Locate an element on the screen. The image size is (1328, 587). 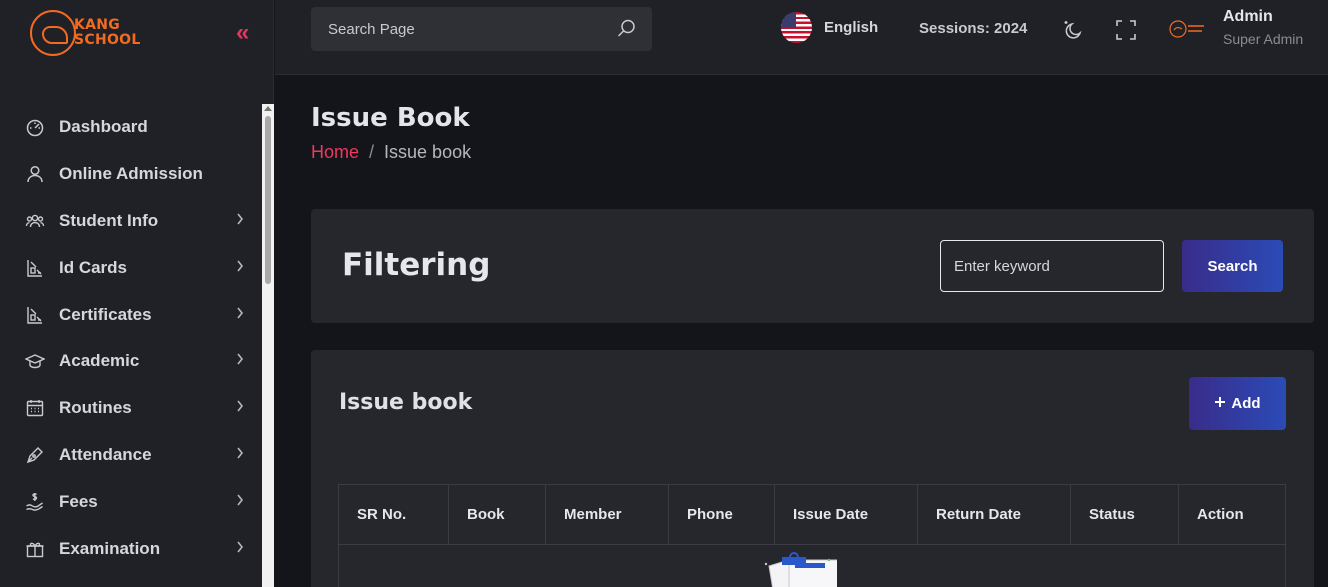
sidebar-item-label: Online Admission is located at coordinates (131, 174).